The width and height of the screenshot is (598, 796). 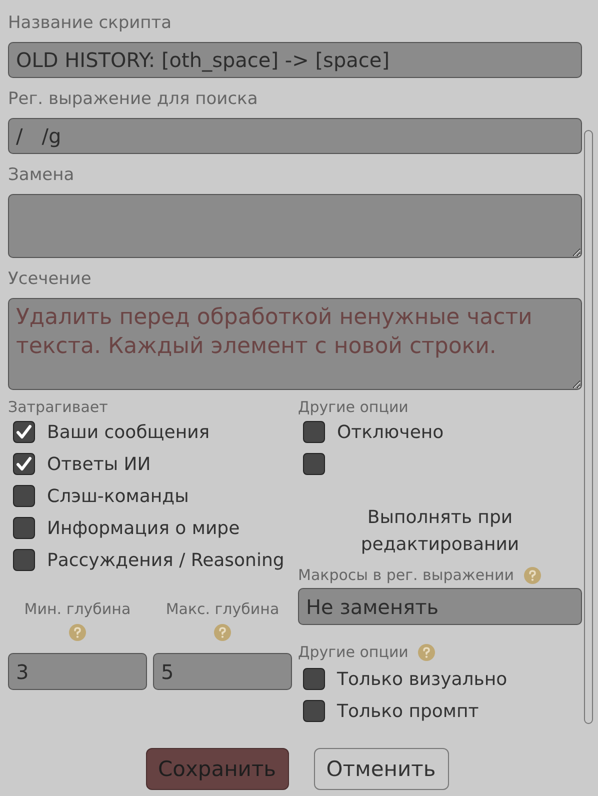 What do you see at coordinates (143, 528) in the screenshot?
I see `checkbox-label: Информация о мире` at bounding box center [143, 528].